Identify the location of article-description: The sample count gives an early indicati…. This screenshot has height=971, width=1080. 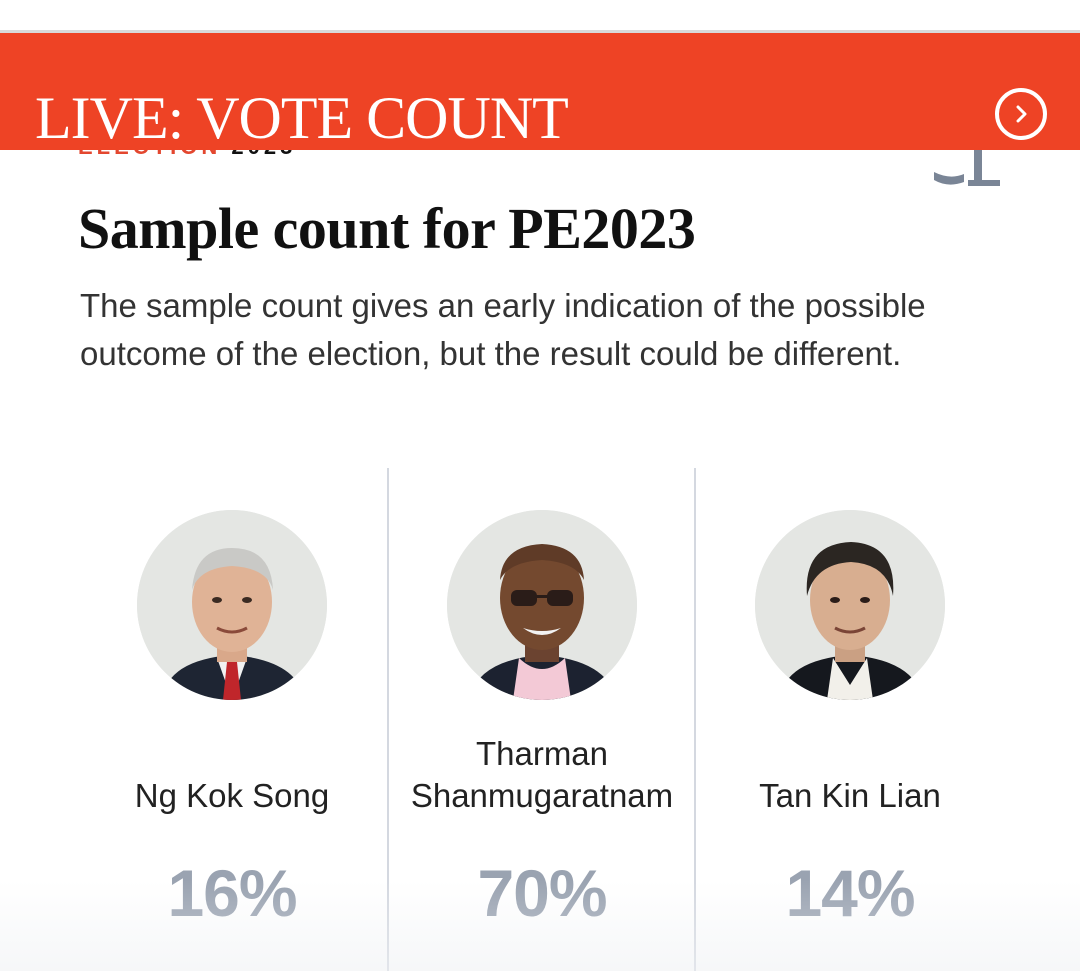
(503, 329).